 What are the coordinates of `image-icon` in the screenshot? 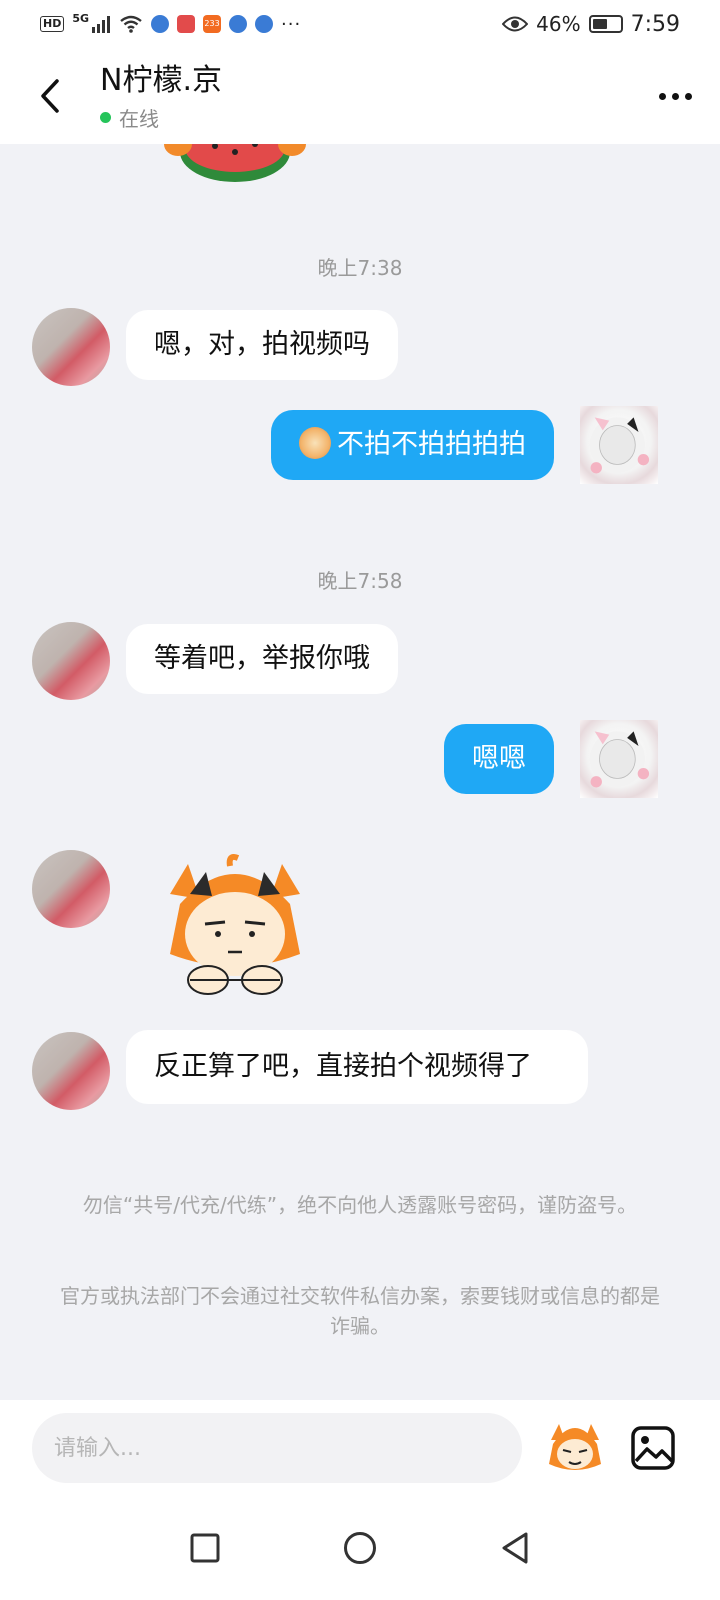 It's located at (653, 1448).